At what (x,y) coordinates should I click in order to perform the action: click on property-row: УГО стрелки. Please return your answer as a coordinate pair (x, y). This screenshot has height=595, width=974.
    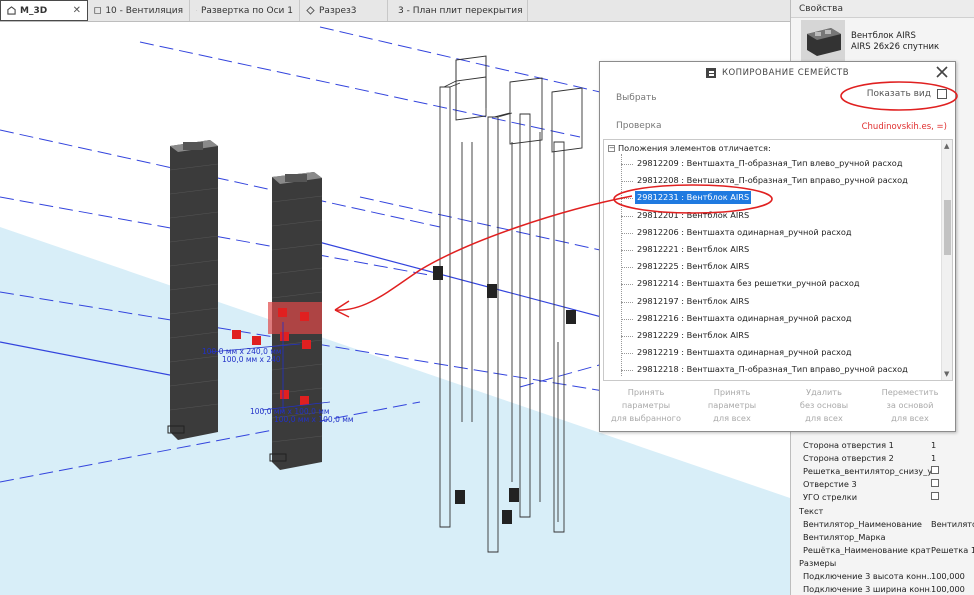
    Looking at the image, I should click on (888, 496).